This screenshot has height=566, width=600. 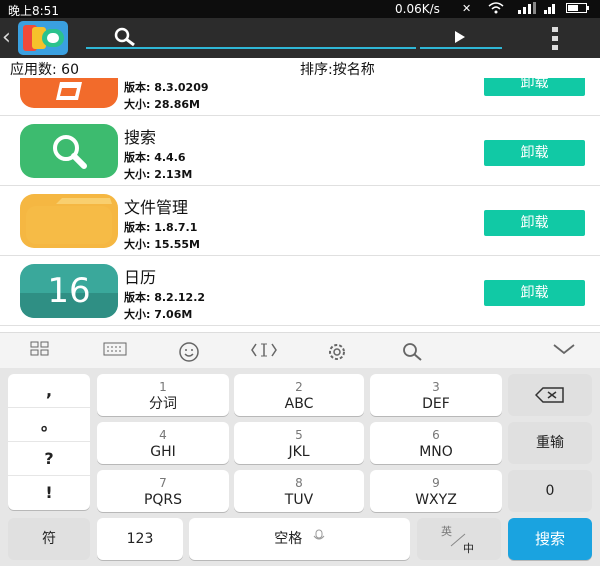 What do you see at coordinates (161, 227) in the screenshot?
I see `app-version: 版本: 1.8.7.1` at bounding box center [161, 227].